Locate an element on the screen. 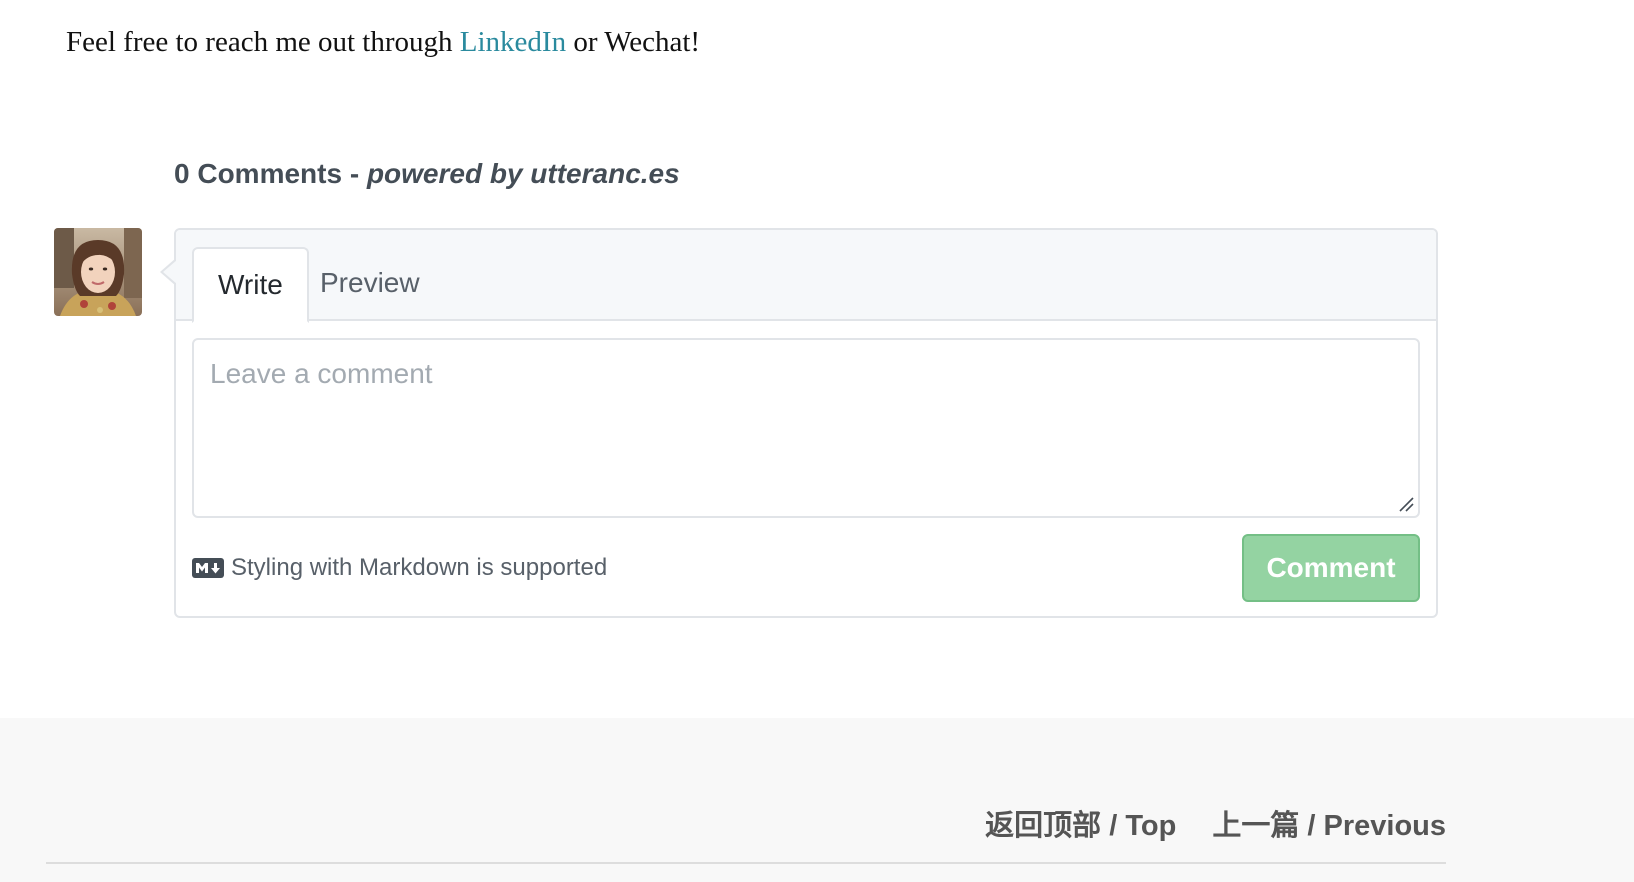 Image resolution: width=1634 pixels, height=882 pixels. avatar is located at coordinates (98, 272).